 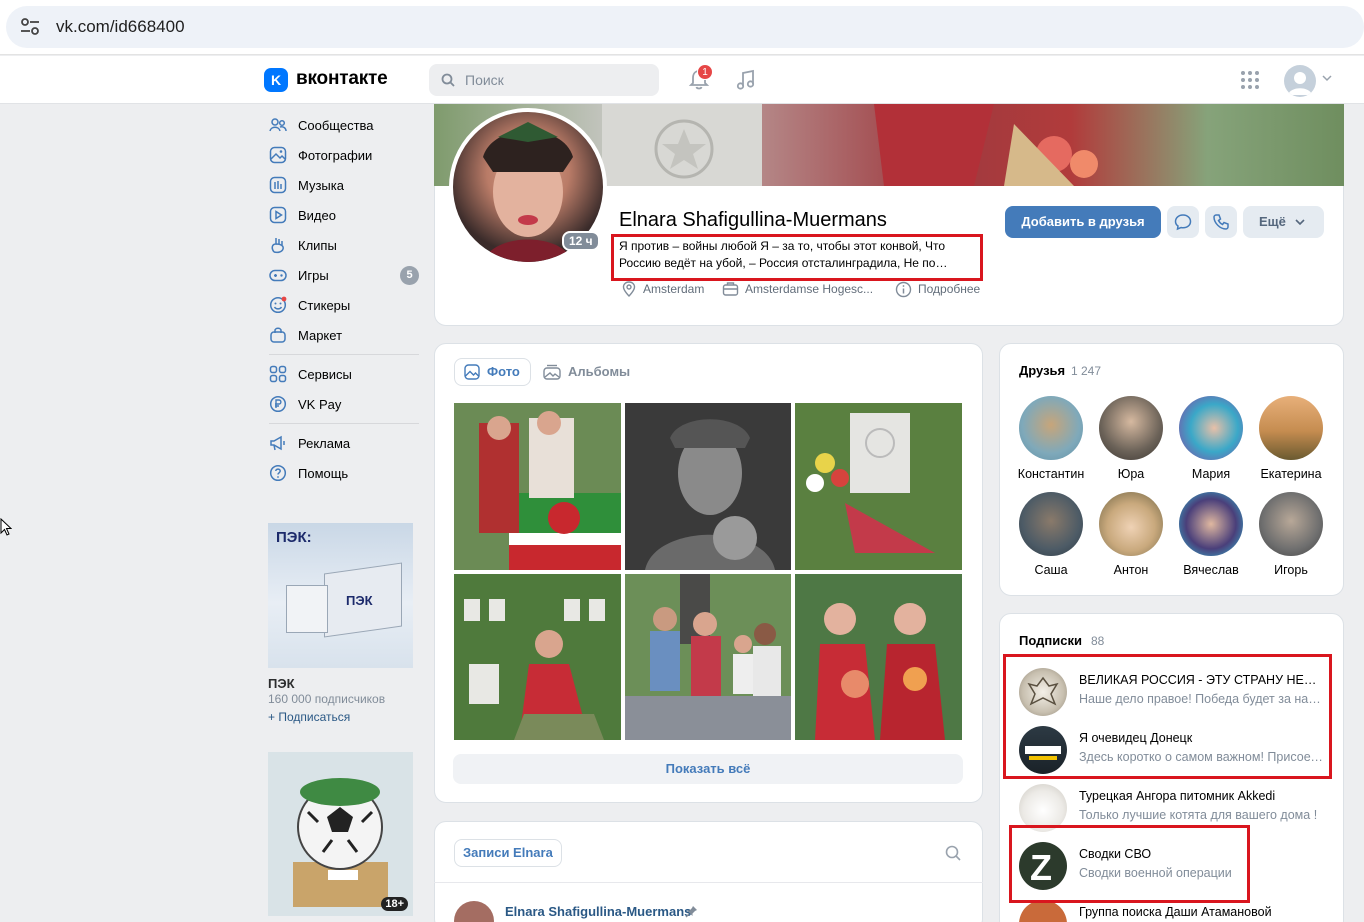 What do you see at coordinates (1272, 221) in the screenshot?
I see `more-button-label: Ещё` at bounding box center [1272, 221].